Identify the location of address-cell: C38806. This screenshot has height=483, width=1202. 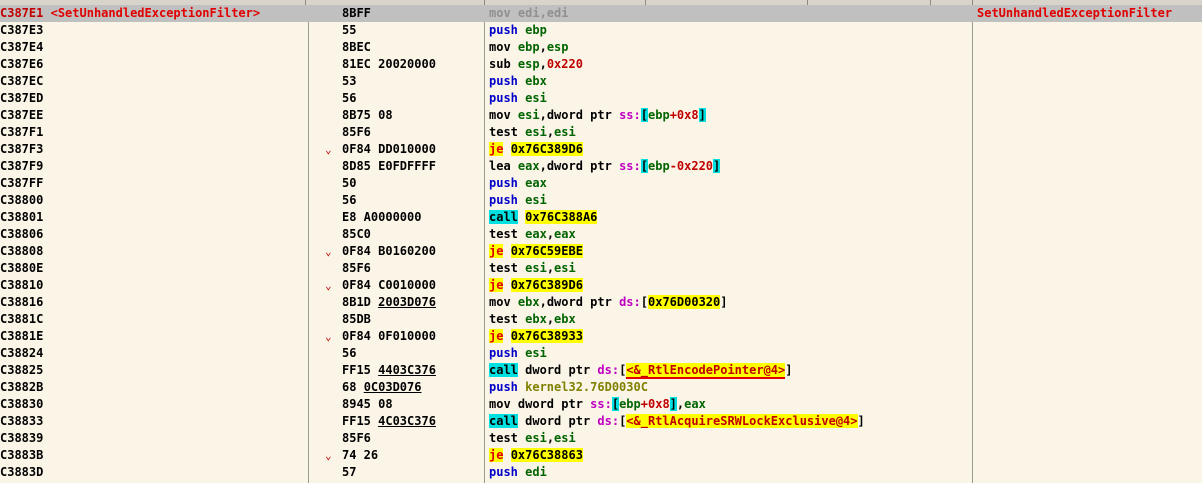
(152, 234).